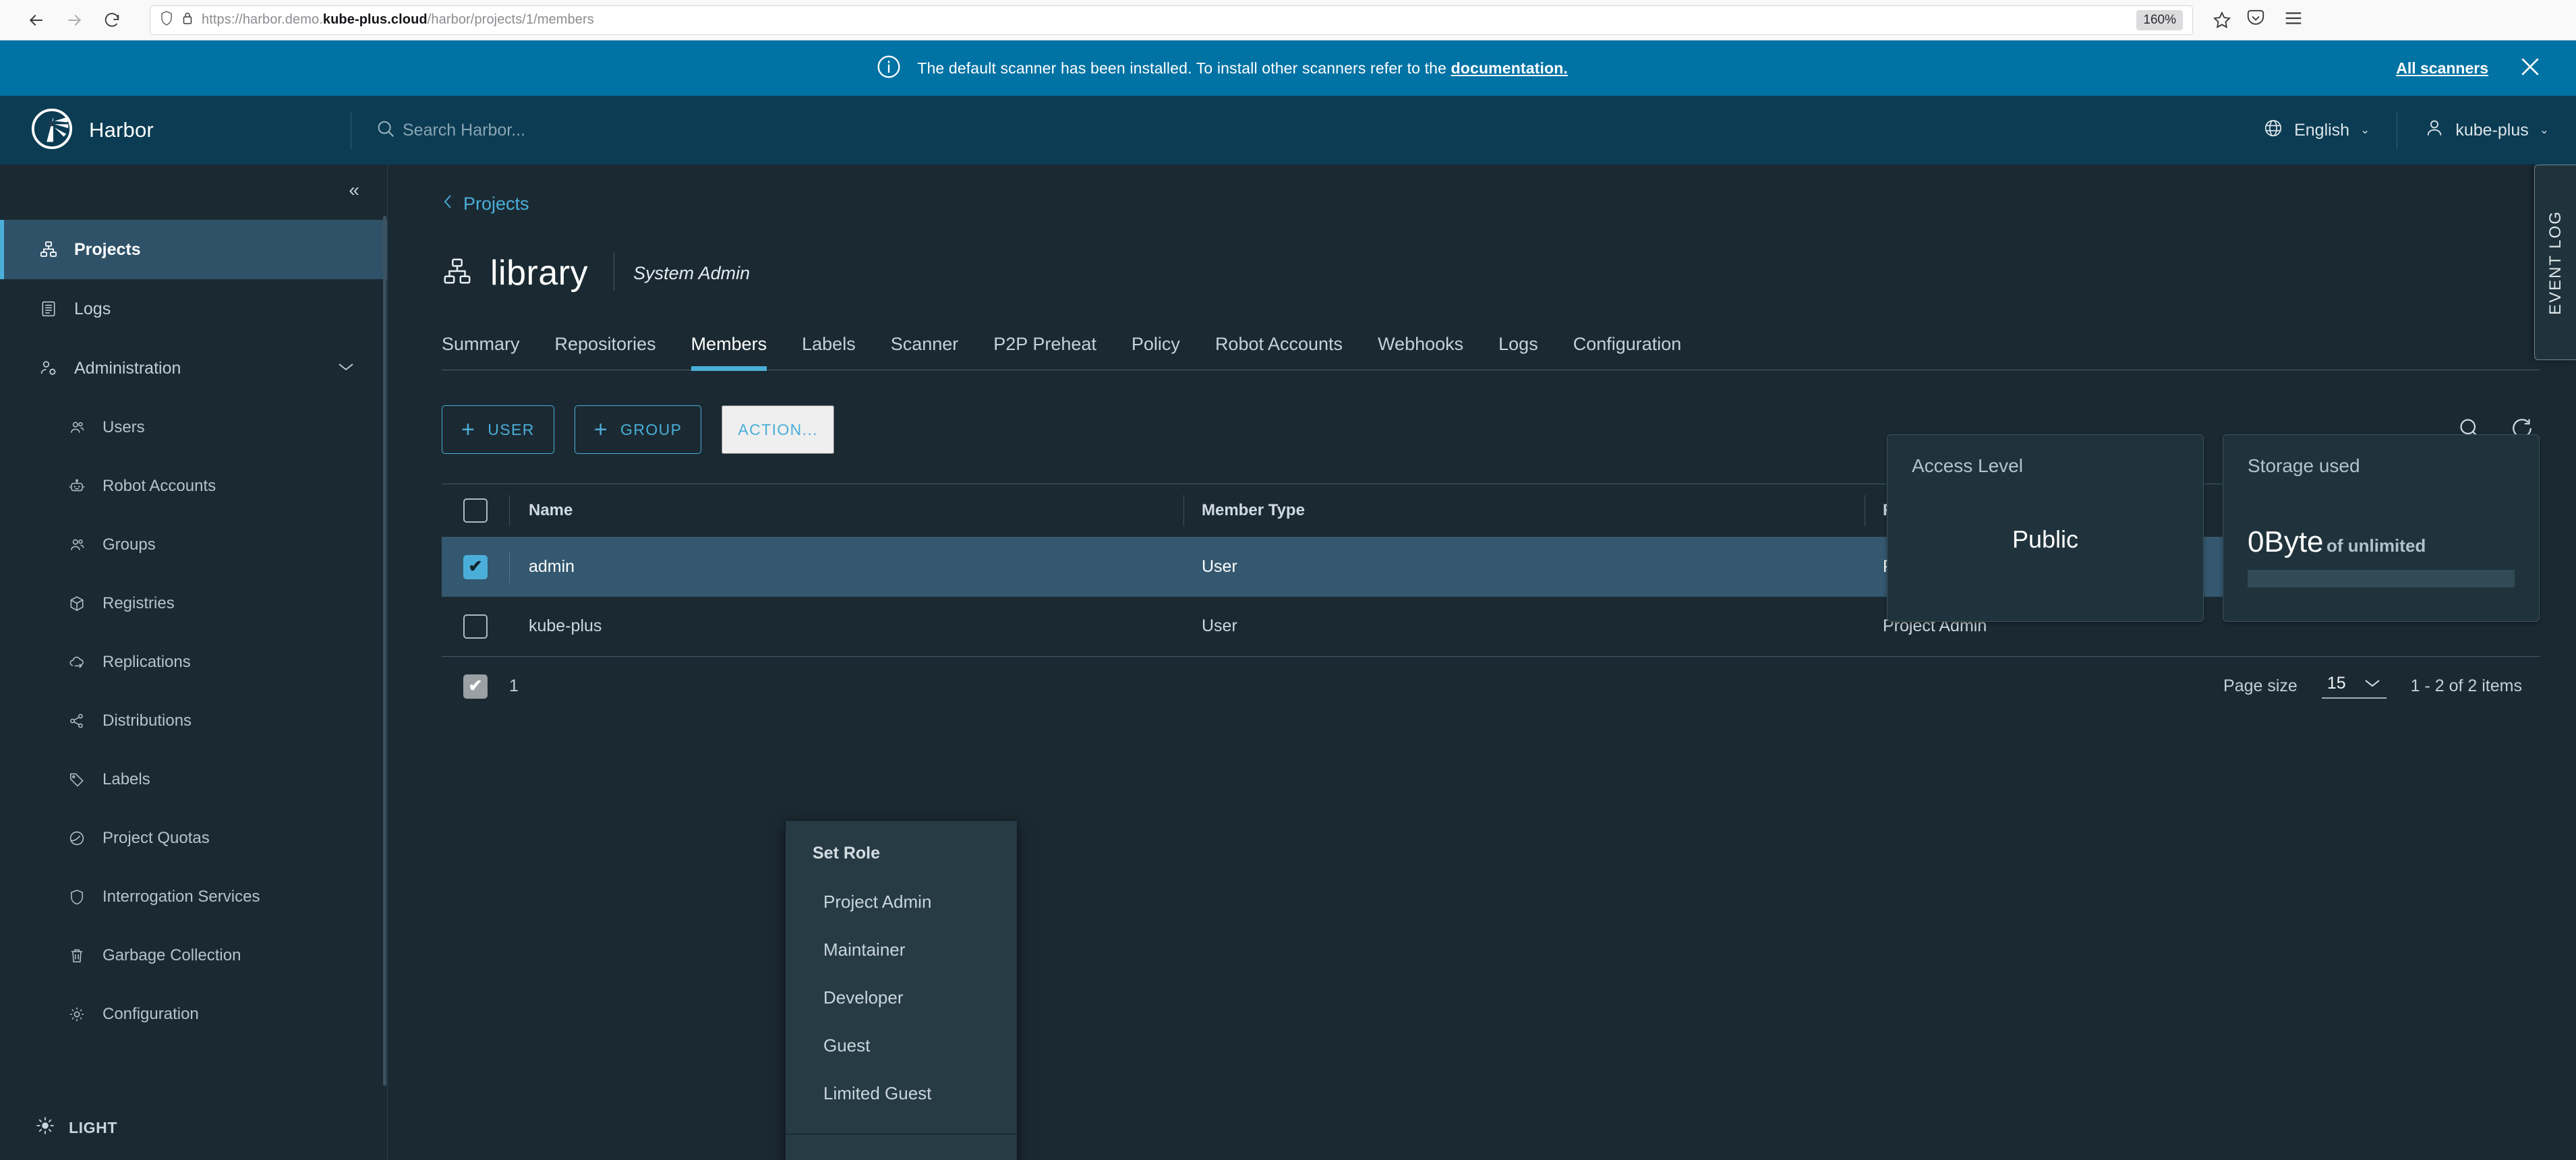 Image resolution: width=2576 pixels, height=1160 pixels. What do you see at coordinates (77, 545) in the screenshot?
I see `groups-icon` at bounding box center [77, 545].